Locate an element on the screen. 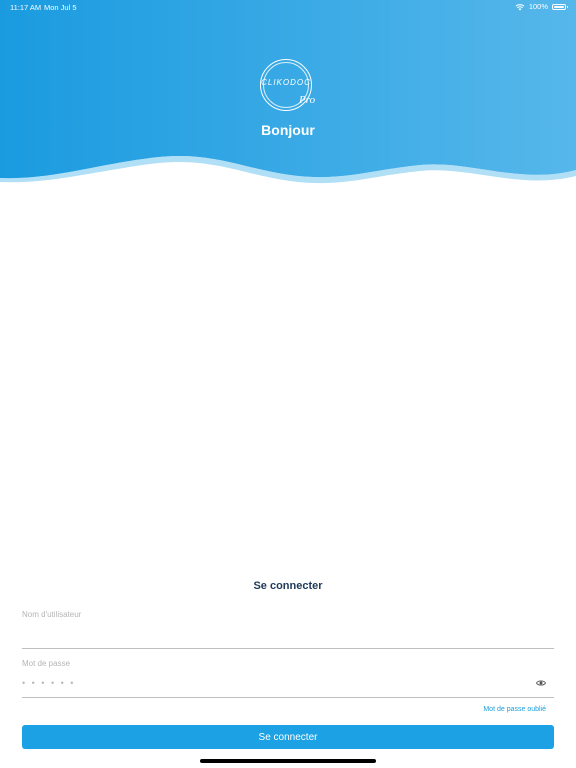 This screenshot has height=768, width=576. battery-percent: 100% is located at coordinates (538, 6).